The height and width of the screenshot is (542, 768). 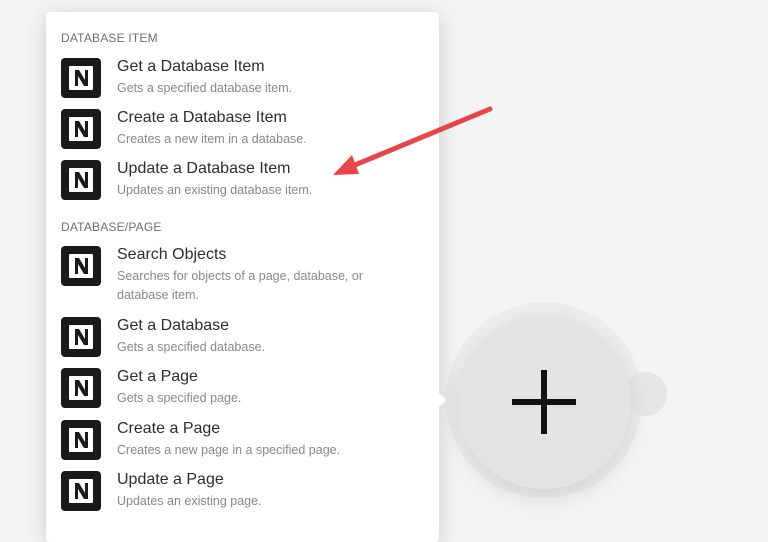 I want to click on red-arrow-icon, so click(x=413, y=140).